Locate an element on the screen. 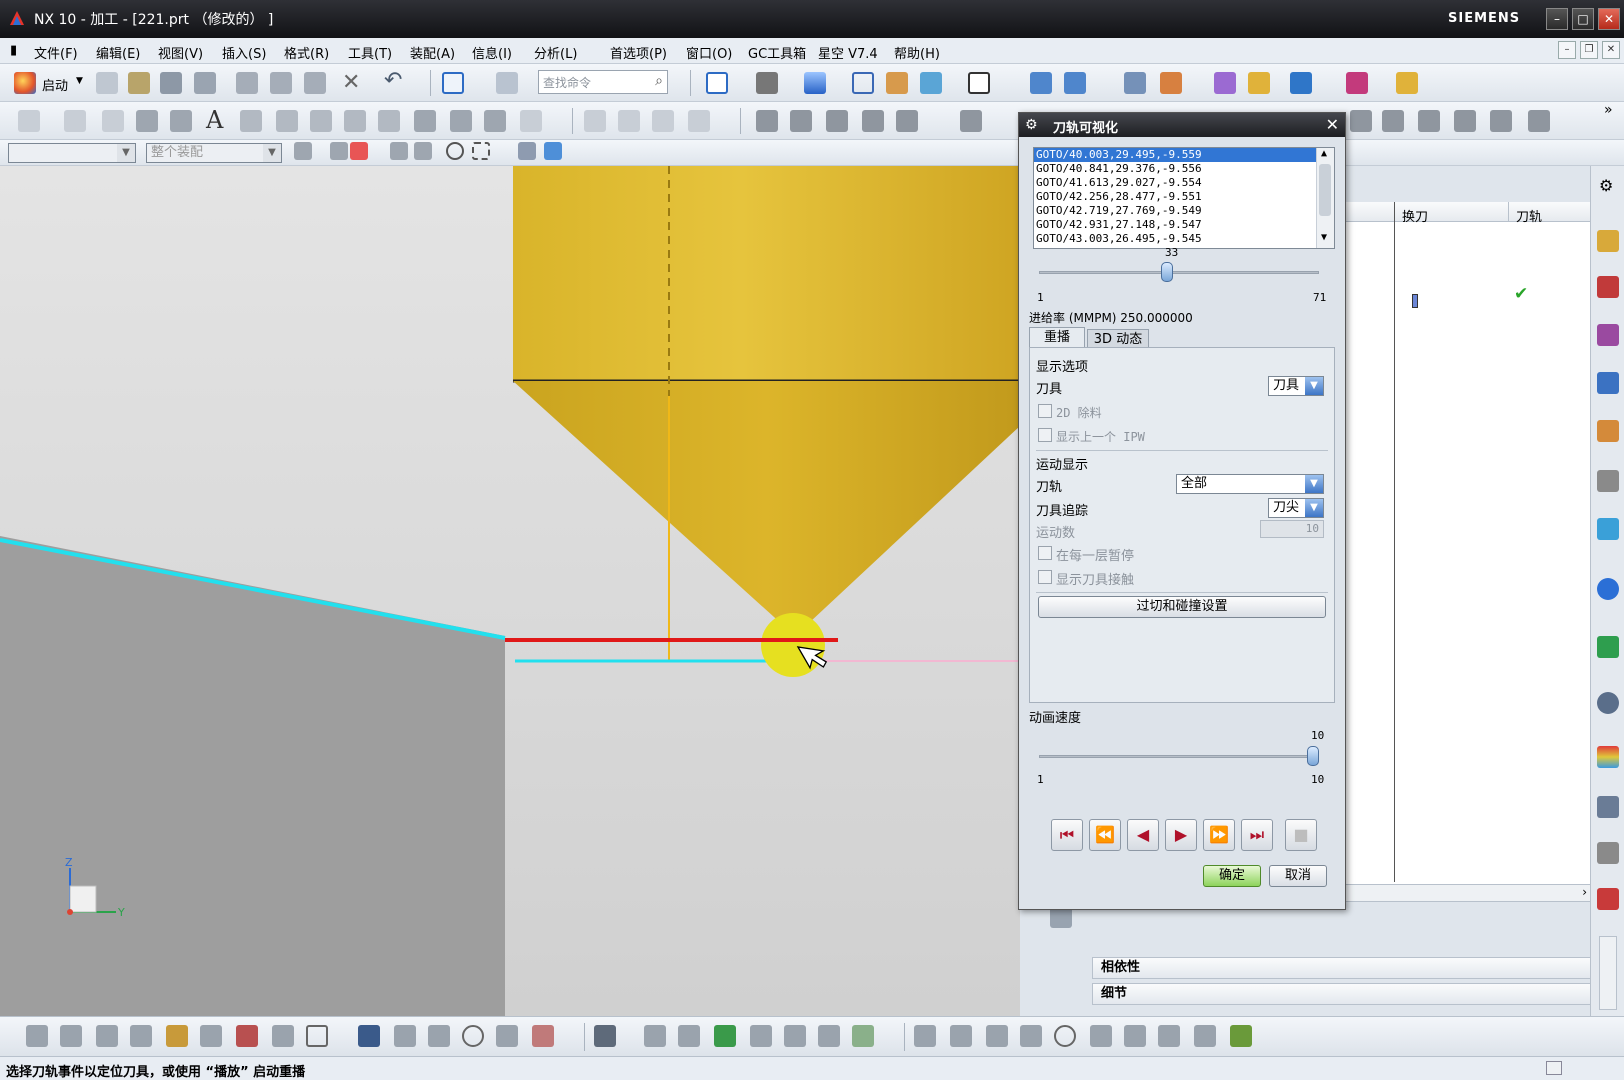 The width and height of the screenshot is (1624, 1080). extrude-icon is located at coordinates (425, 121).